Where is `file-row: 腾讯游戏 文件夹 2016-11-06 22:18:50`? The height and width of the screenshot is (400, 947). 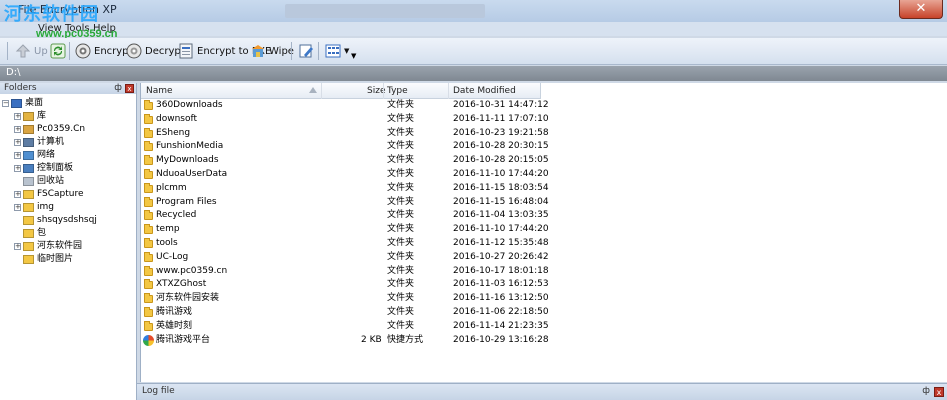 file-row: 腾讯游戏 文件夹 2016-11-06 22:18:50 is located at coordinates (544, 313).